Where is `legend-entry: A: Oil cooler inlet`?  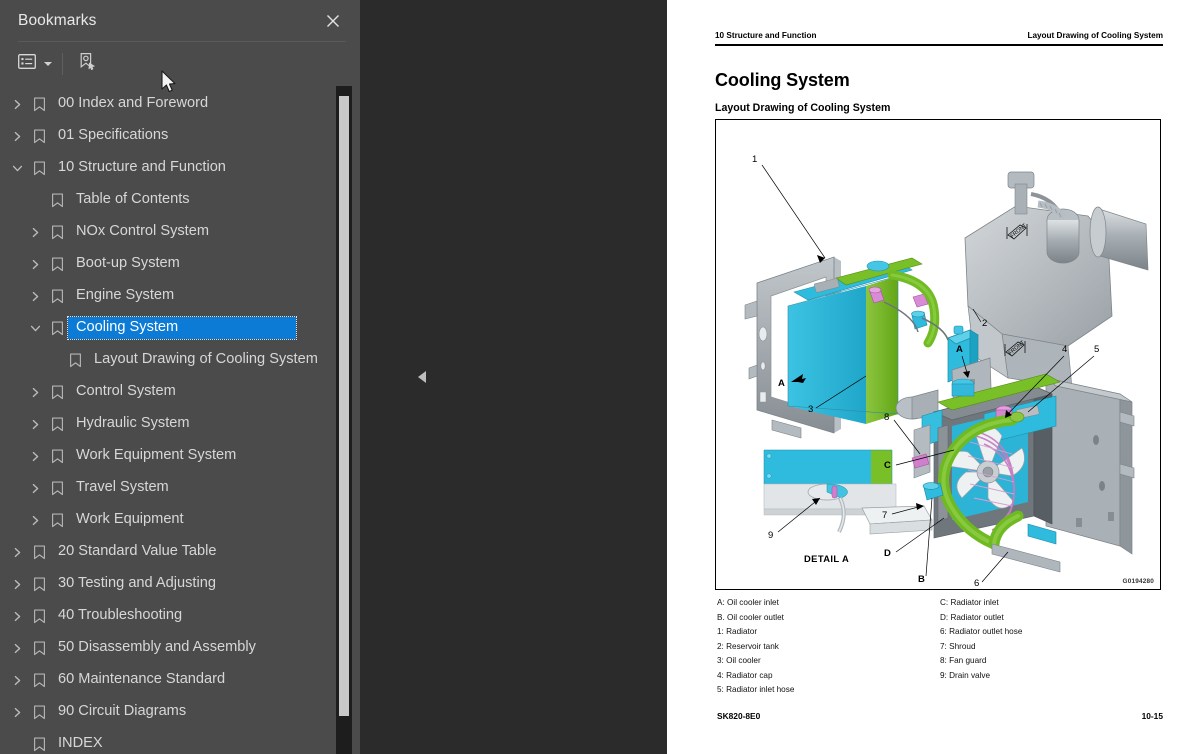 legend-entry: A: Oil cooler inlet is located at coordinates (748, 602).